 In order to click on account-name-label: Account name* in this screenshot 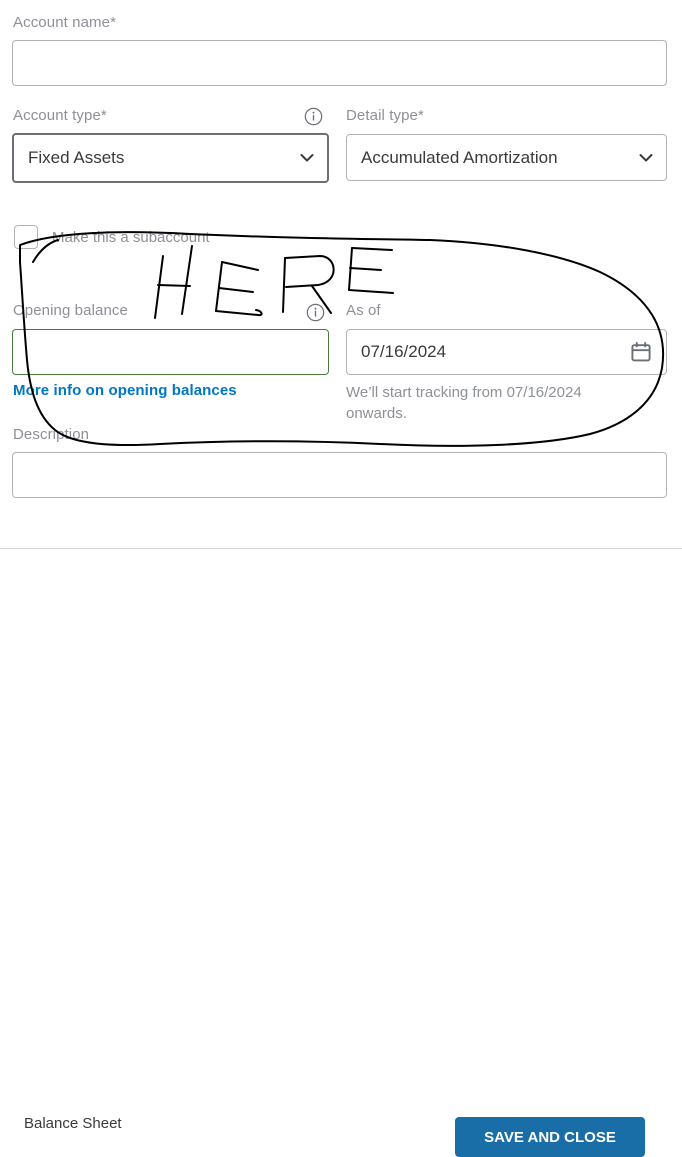, I will do `click(65, 22)`.